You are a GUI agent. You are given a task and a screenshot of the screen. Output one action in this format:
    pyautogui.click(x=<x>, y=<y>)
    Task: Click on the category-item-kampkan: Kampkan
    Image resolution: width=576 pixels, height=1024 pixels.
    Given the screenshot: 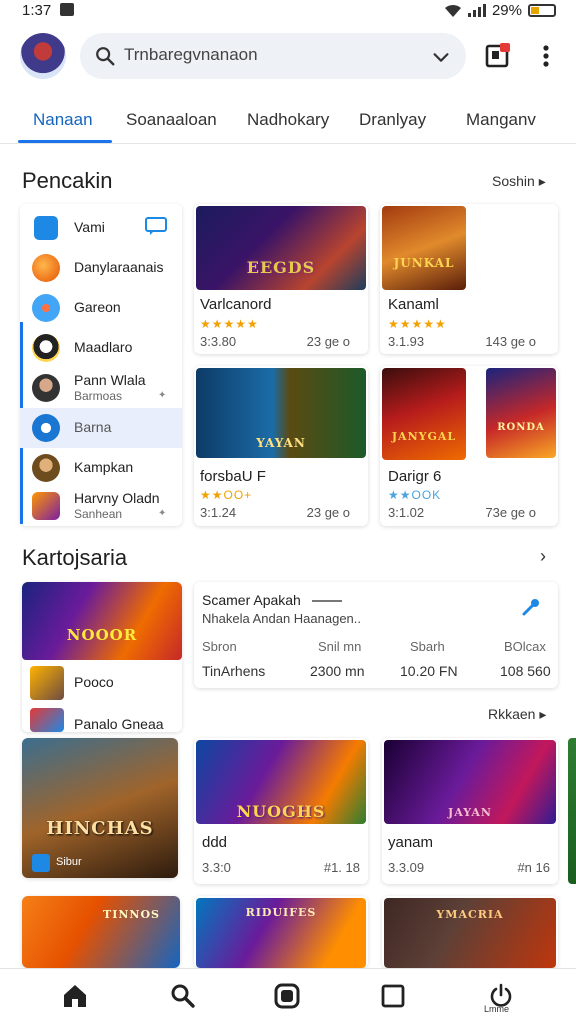 What is the action you would take?
    pyautogui.click(x=101, y=468)
    